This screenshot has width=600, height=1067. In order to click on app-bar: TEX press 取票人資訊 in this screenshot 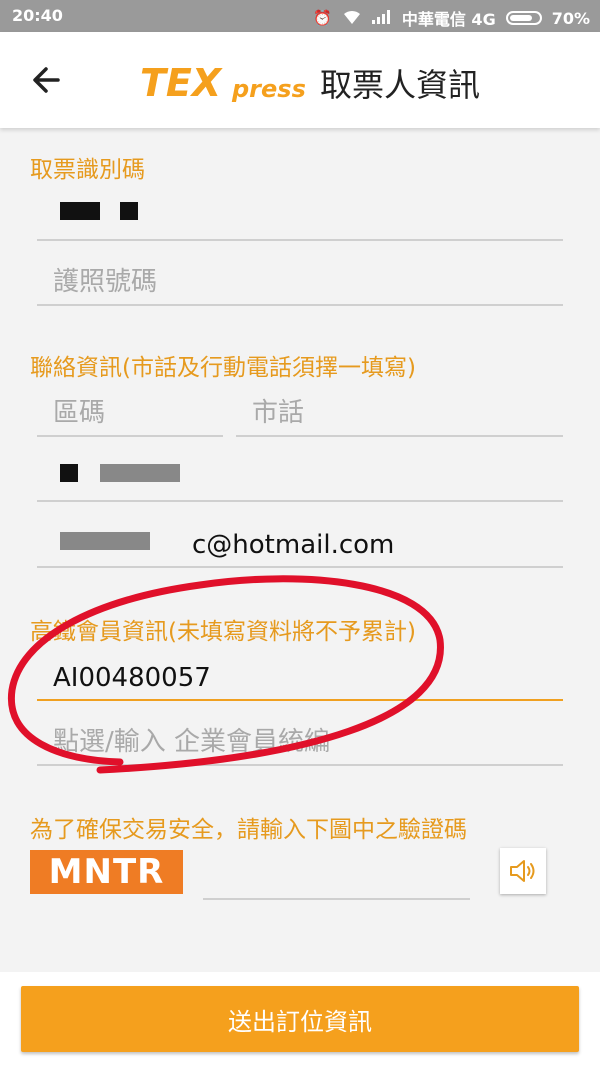, I will do `click(300, 80)`.